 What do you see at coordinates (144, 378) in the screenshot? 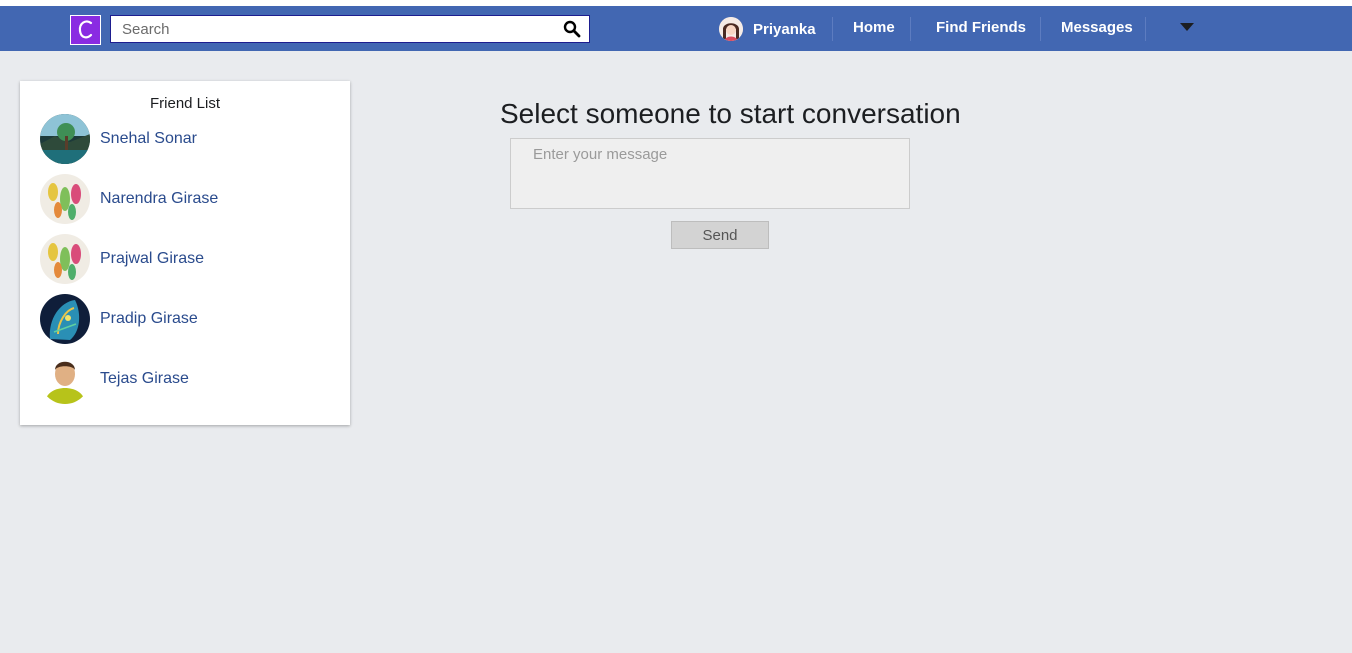
I see `friend-name: Tejas Girase` at bounding box center [144, 378].